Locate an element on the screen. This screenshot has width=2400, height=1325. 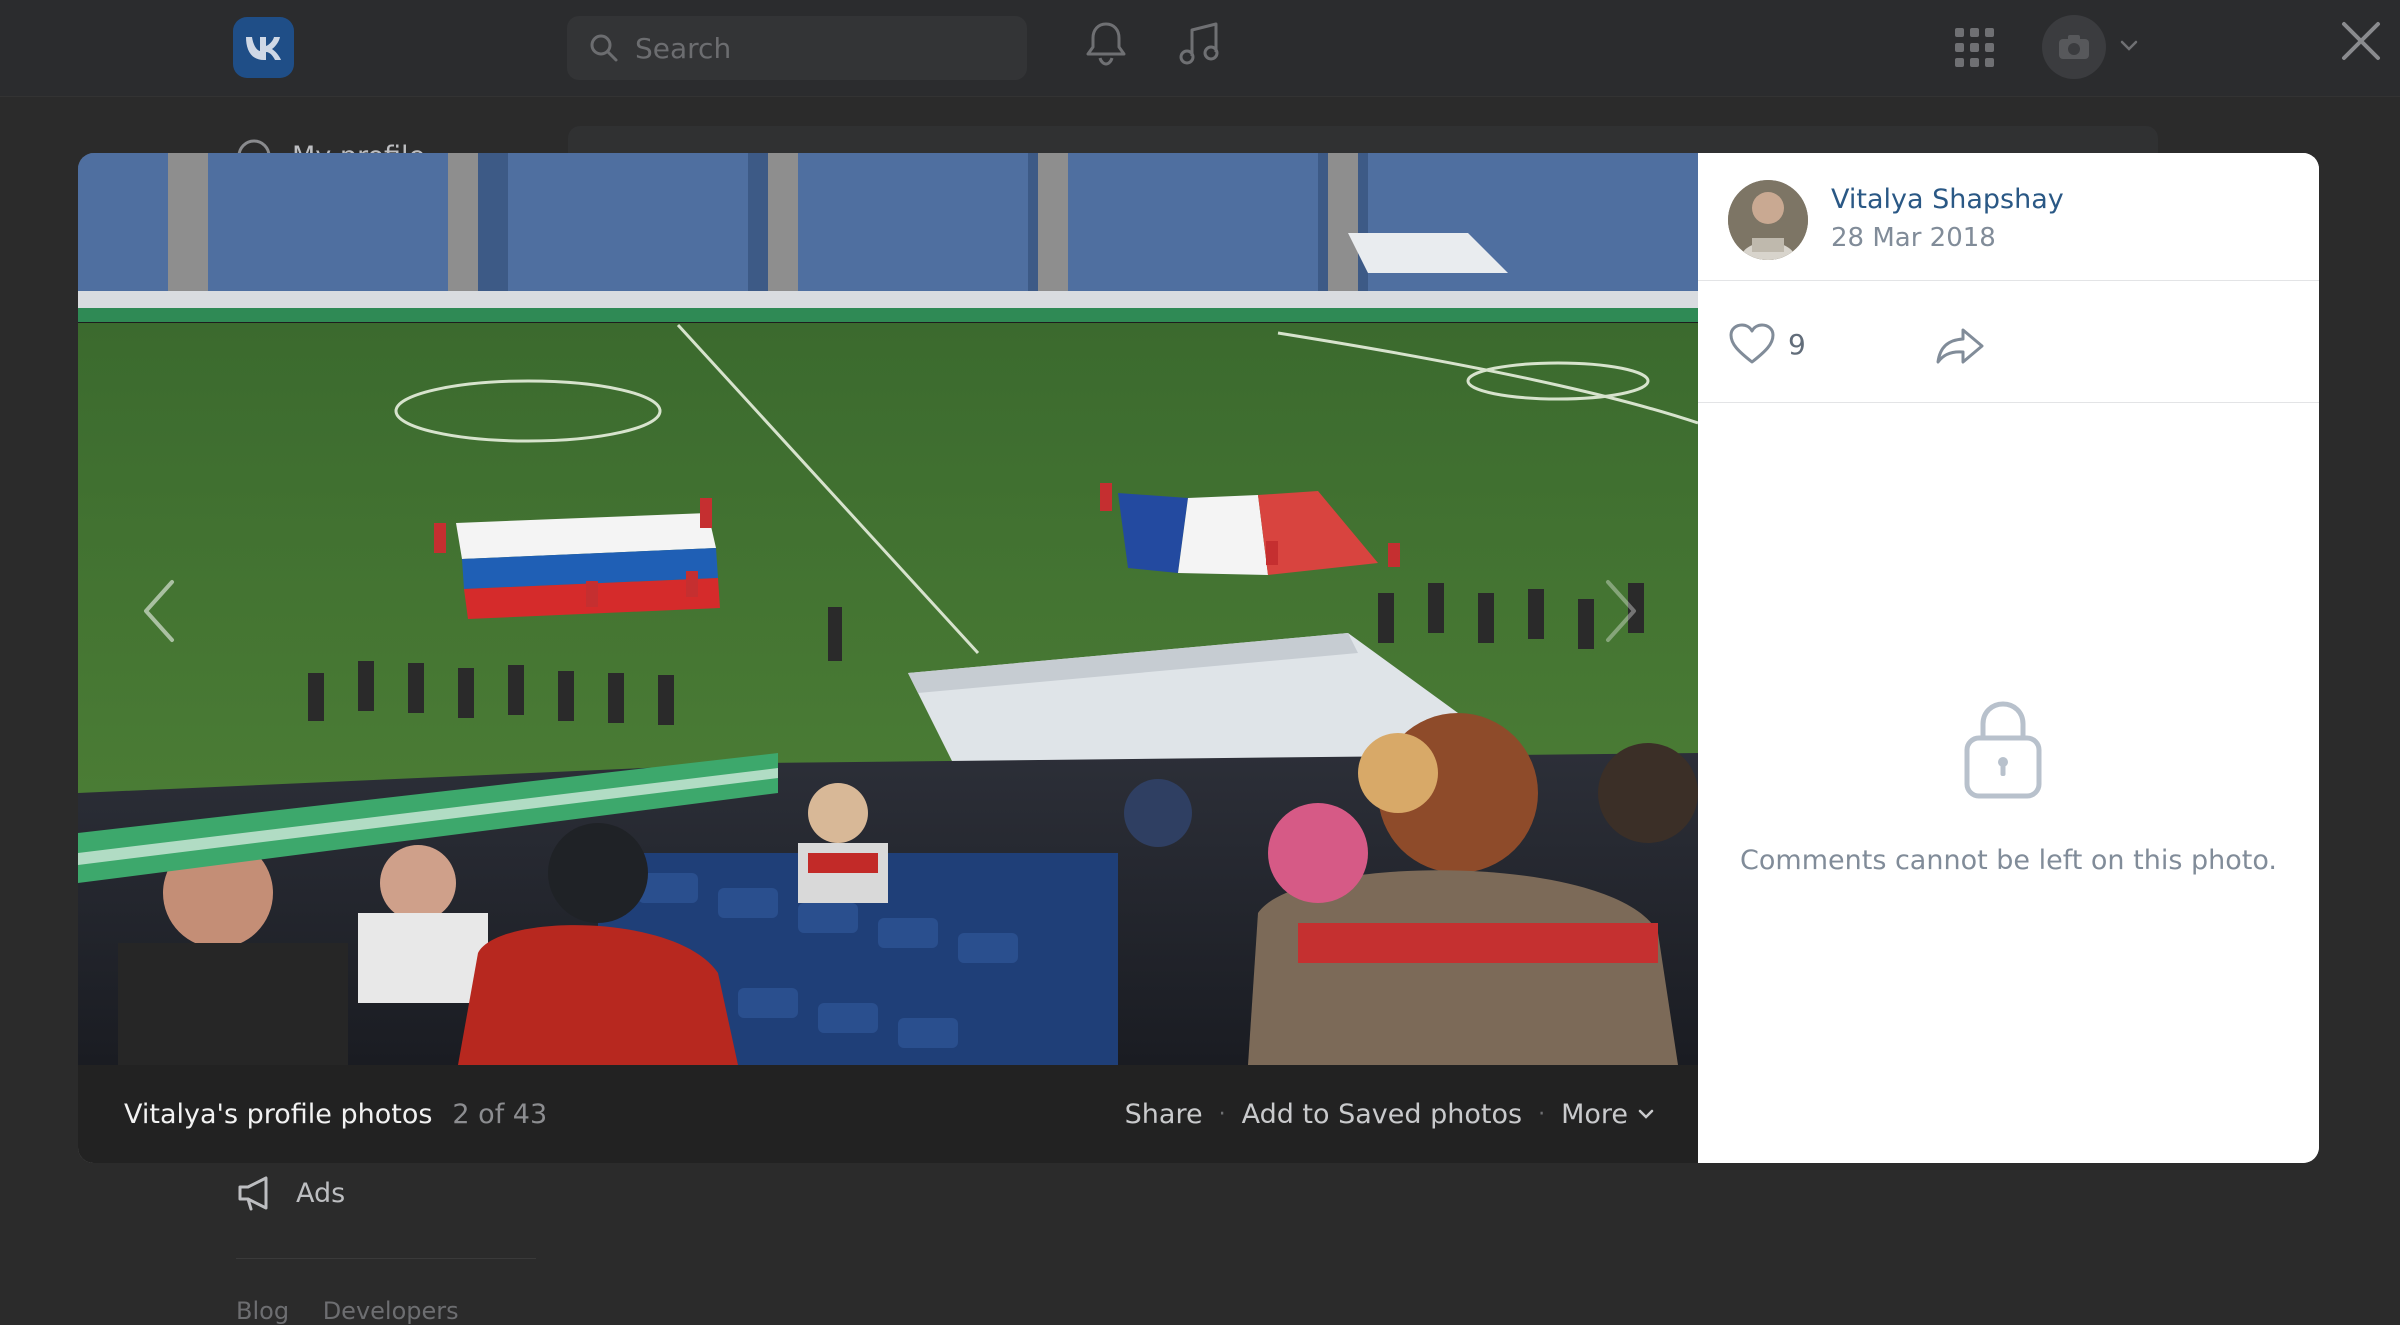
close-icon is located at coordinates (2361, 41).